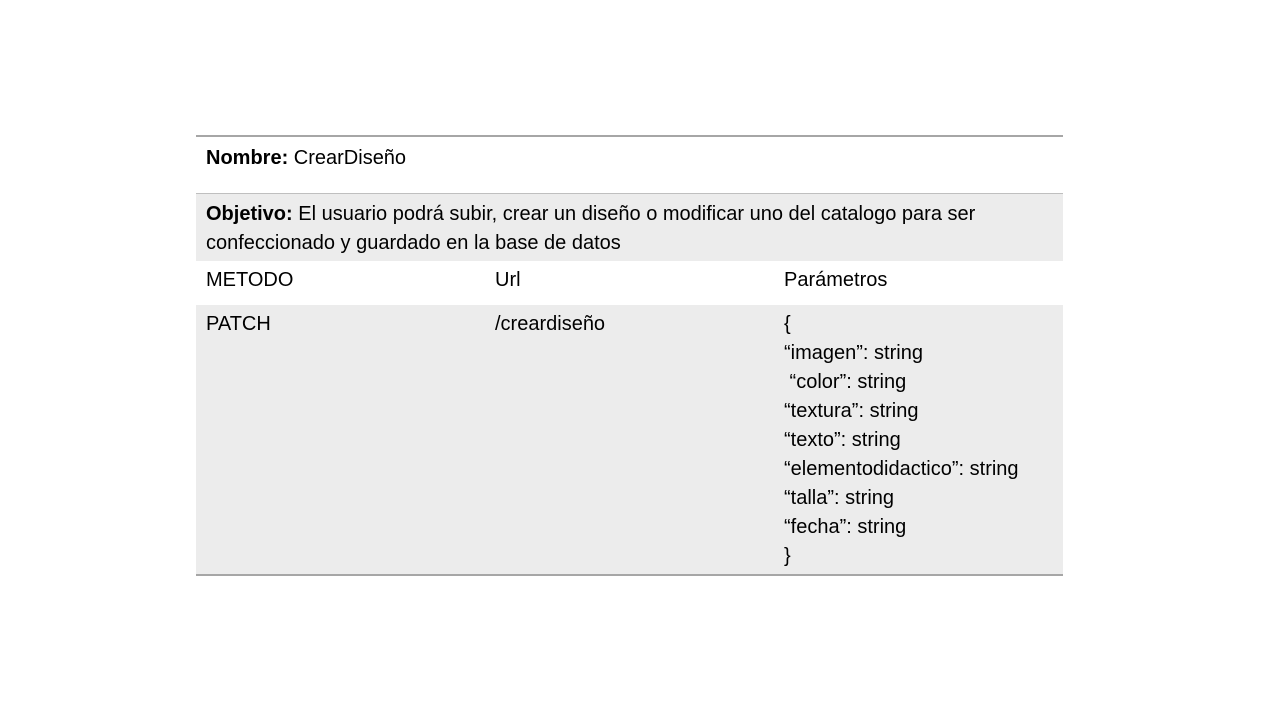 Image resolution: width=1280 pixels, height=720 pixels. Describe the element at coordinates (250, 280) in the screenshot. I see `method-header: METODO` at that location.